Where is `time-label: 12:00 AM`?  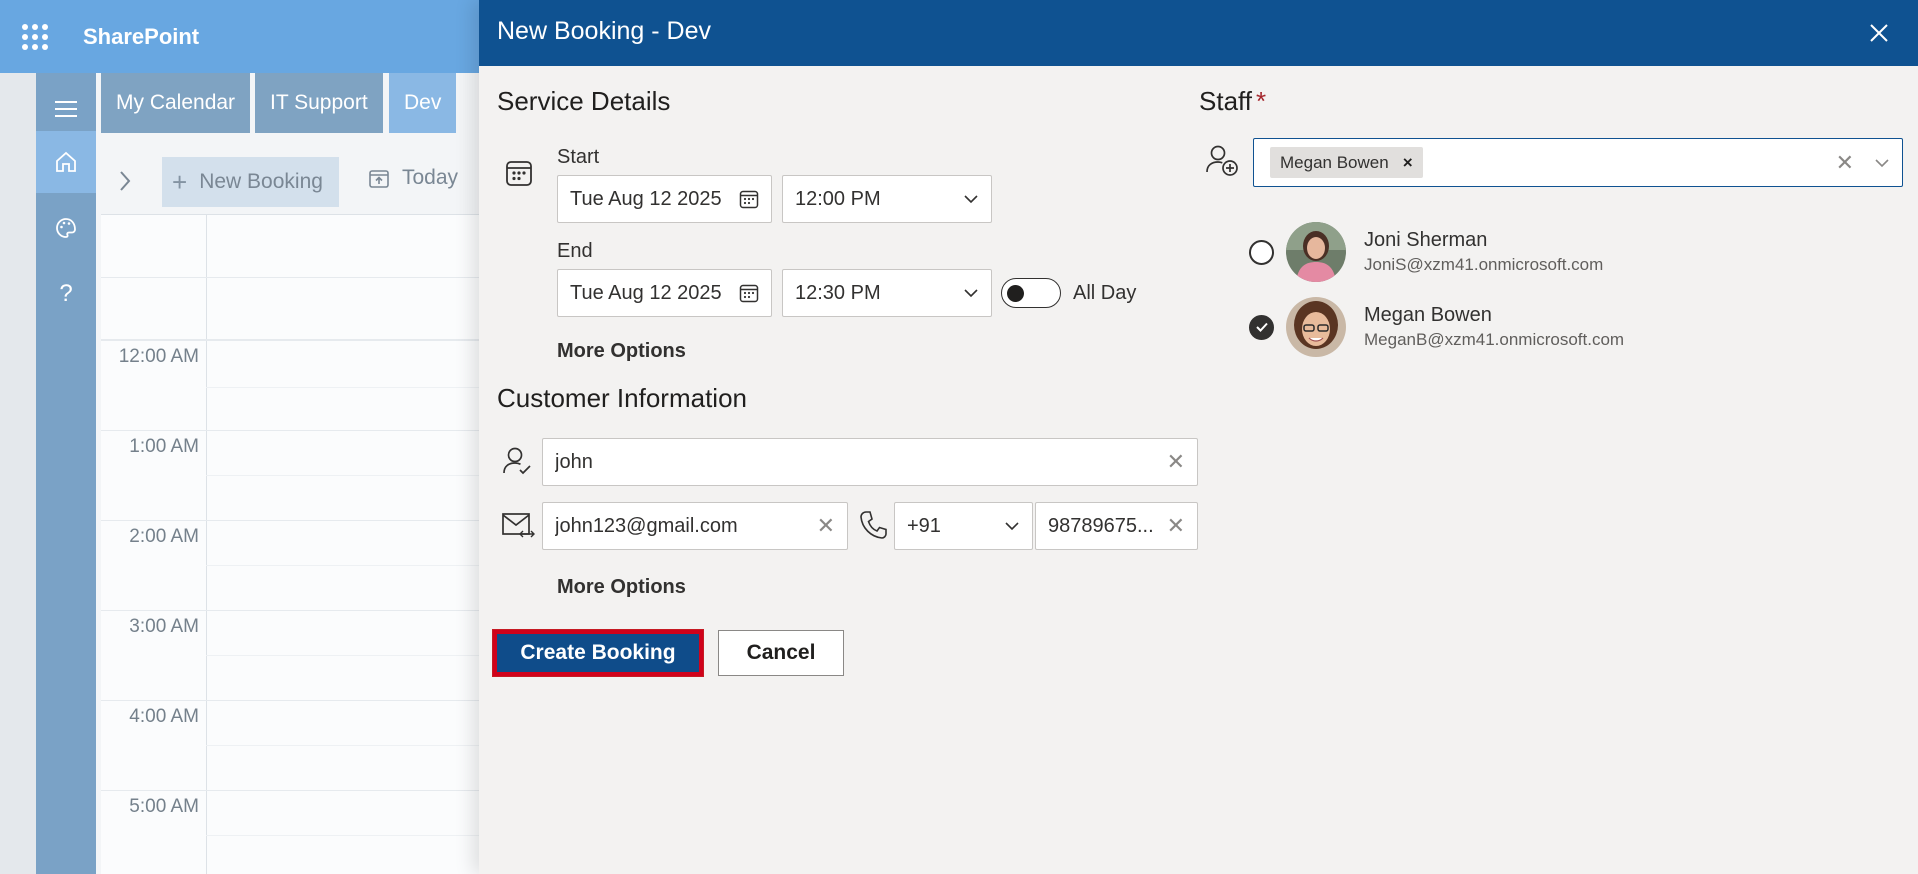
time-label: 12:00 AM is located at coordinates (158, 356).